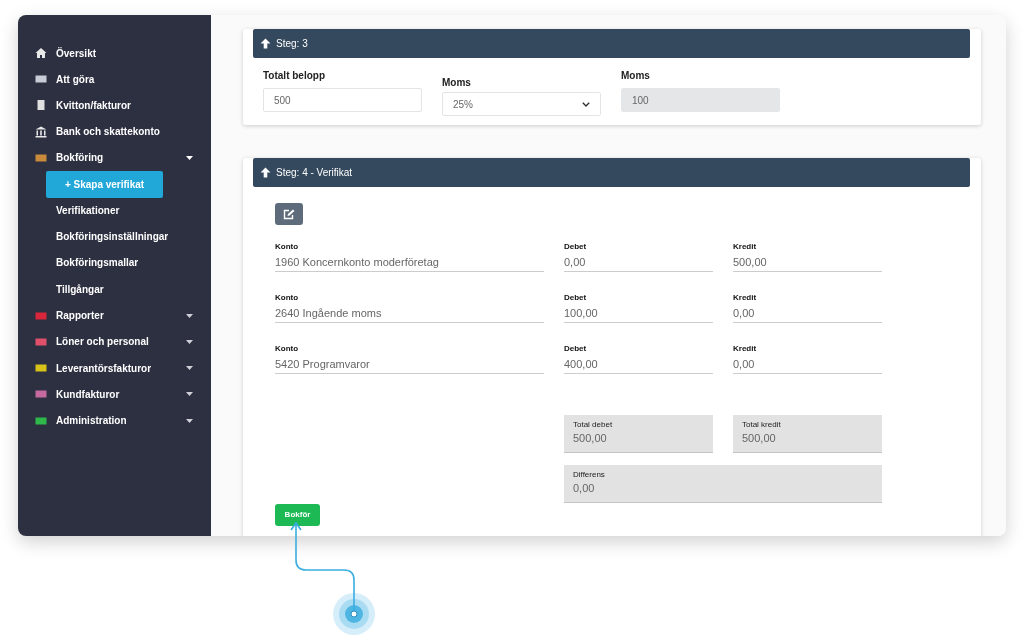  What do you see at coordinates (133, 263) in the screenshot?
I see `sidebar-subitem: Bokföringsmallar` at bounding box center [133, 263].